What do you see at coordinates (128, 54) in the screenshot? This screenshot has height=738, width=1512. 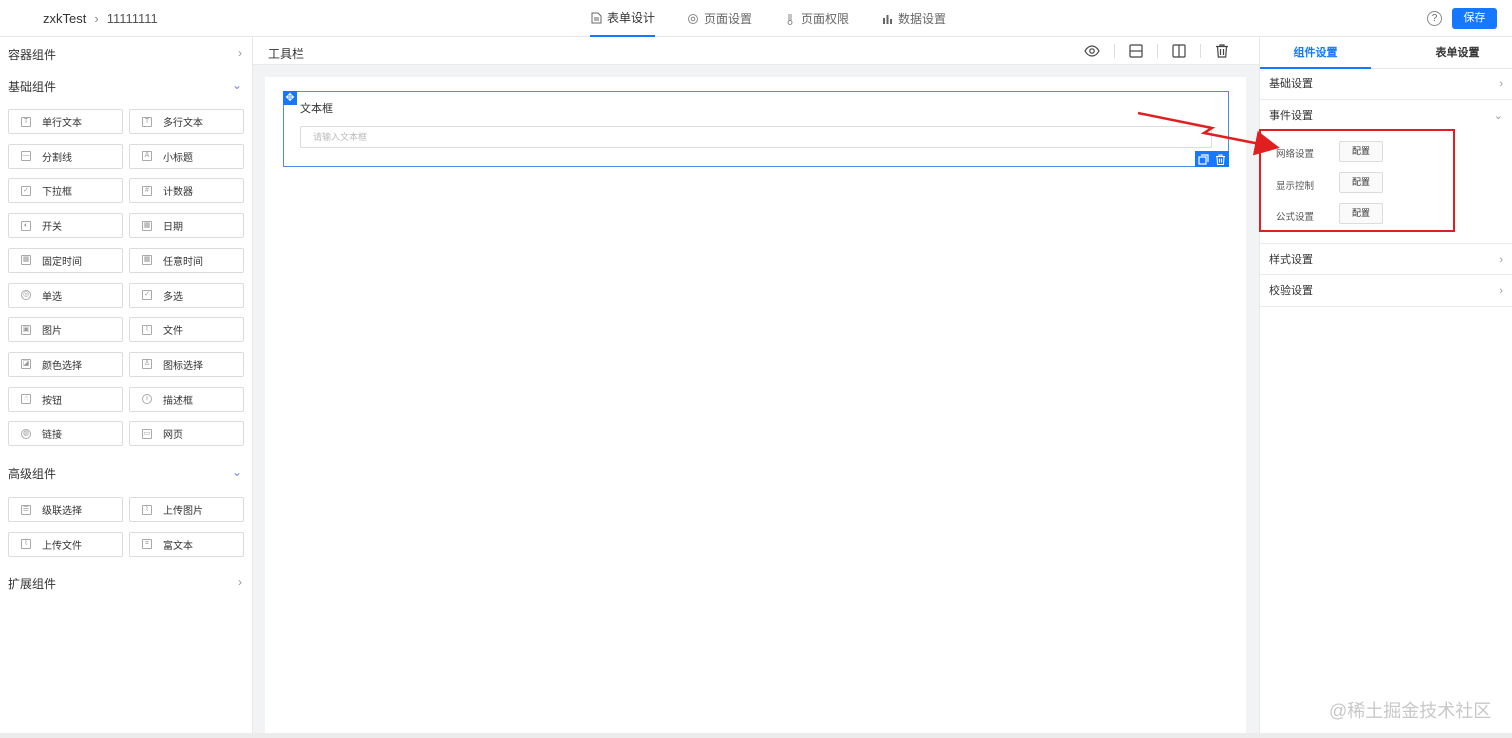 I see `section-container: 容器组件 ›` at bounding box center [128, 54].